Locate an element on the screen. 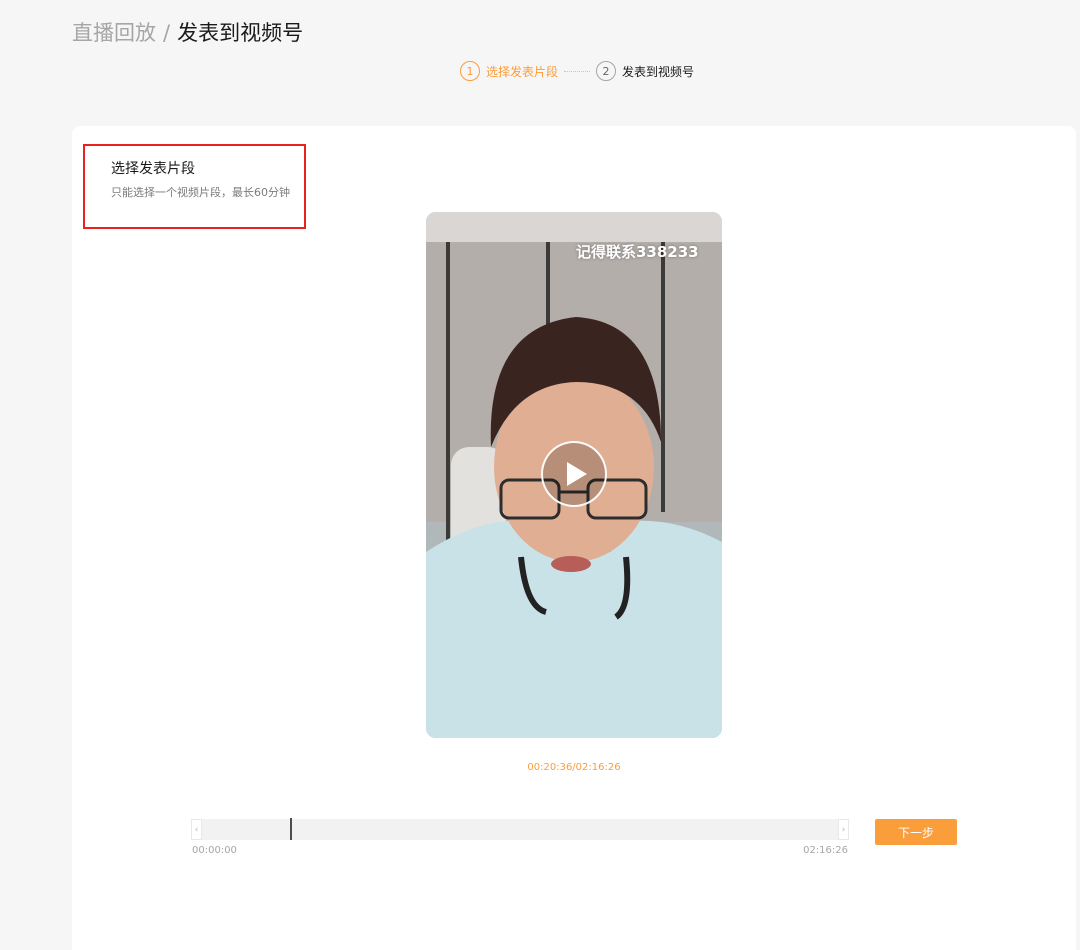 This screenshot has width=1080, height=950. step-connector is located at coordinates (577, 71).